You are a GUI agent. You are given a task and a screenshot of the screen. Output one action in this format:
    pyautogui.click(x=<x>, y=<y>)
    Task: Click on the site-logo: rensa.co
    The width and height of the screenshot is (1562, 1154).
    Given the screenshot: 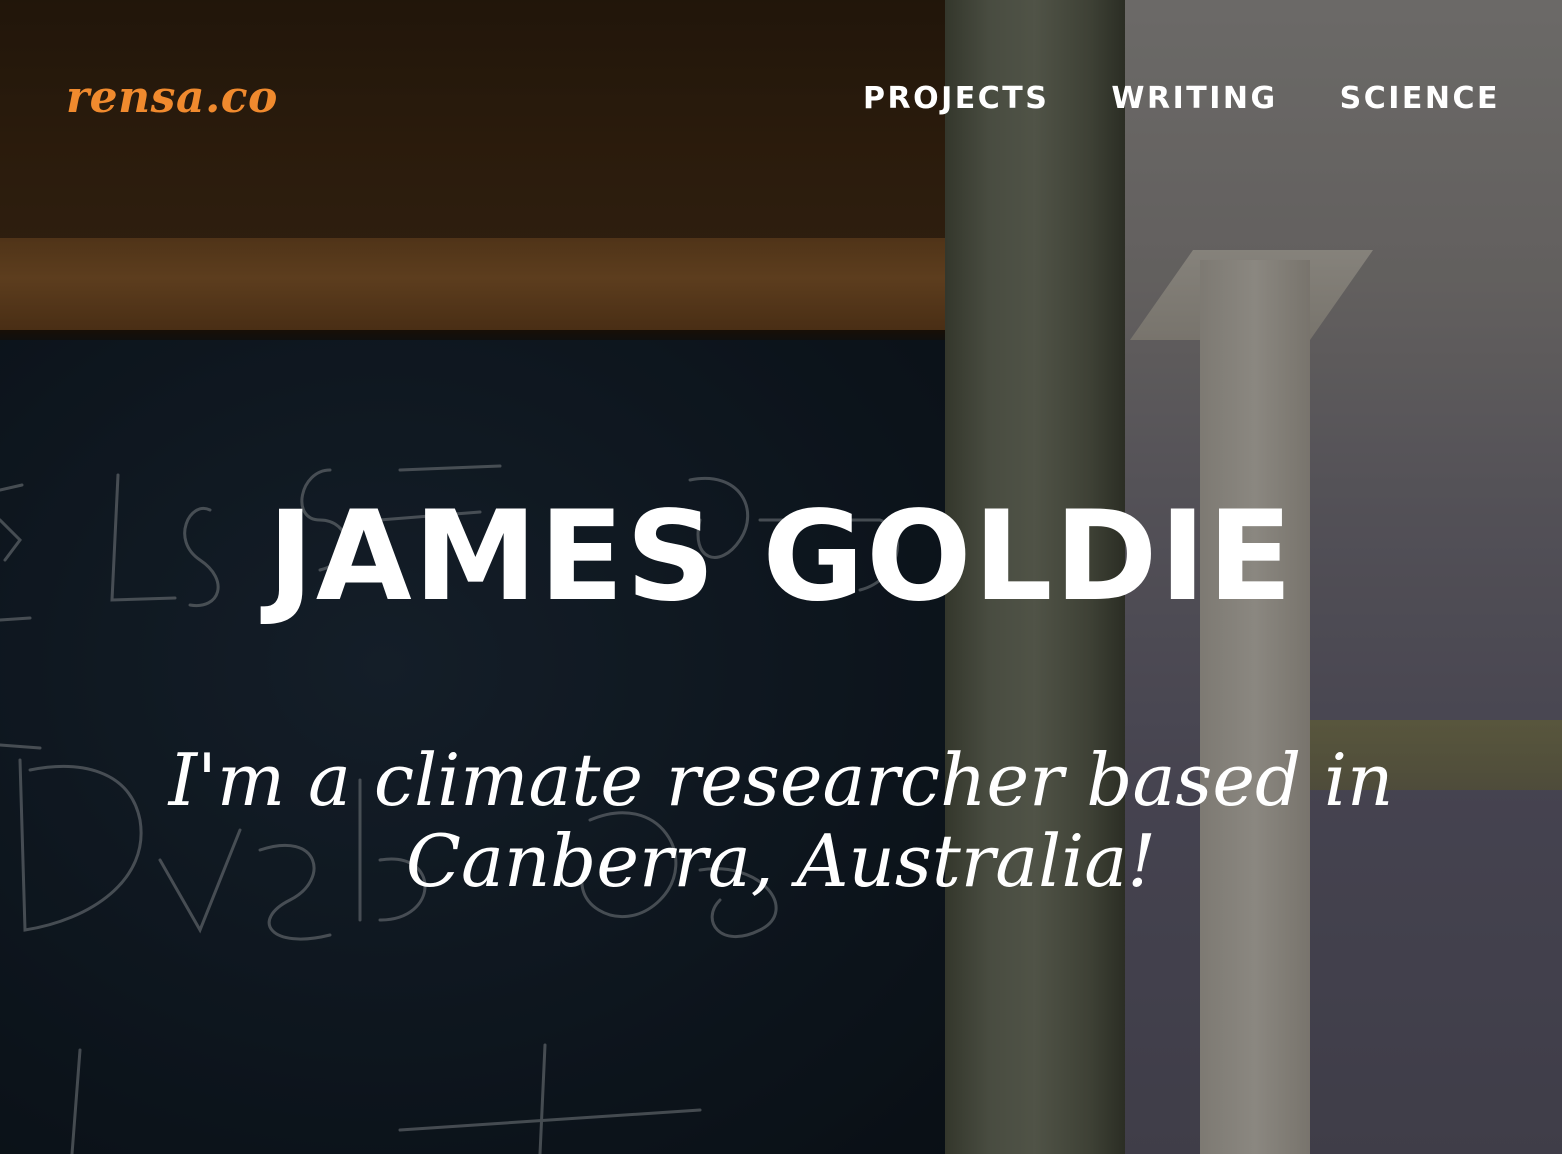 What is the action you would take?
    pyautogui.click(x=172, y=98)
    